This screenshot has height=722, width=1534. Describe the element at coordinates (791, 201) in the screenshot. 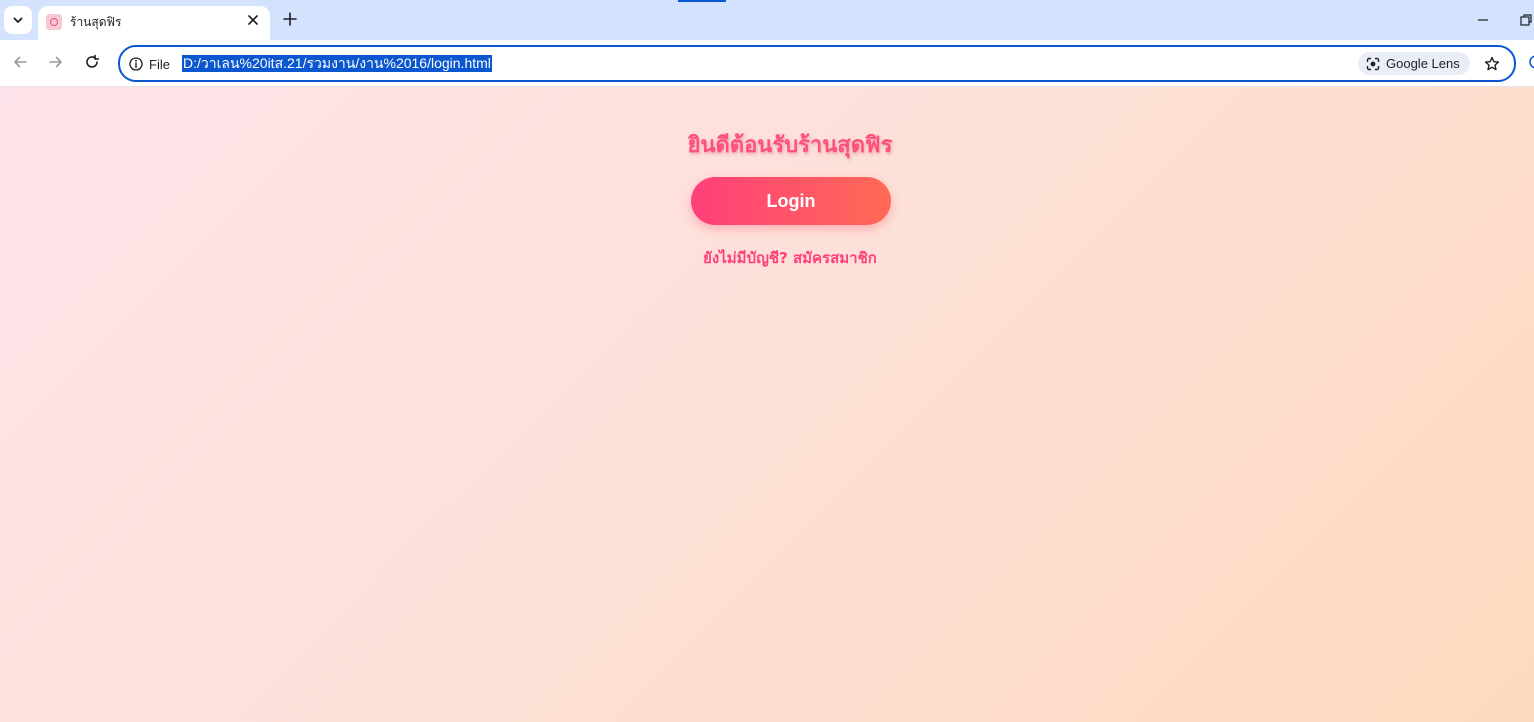

I see `login-button: Login` at that location.